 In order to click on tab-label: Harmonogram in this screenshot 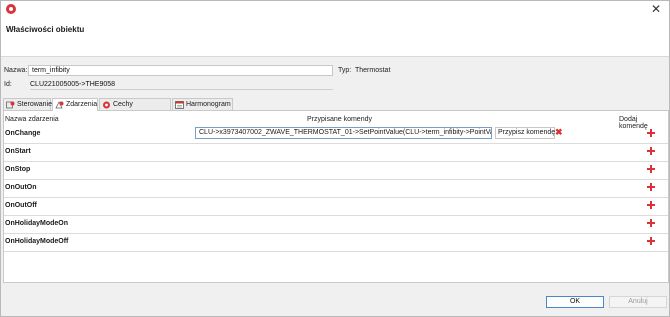, I will do `click(208, 104)`.